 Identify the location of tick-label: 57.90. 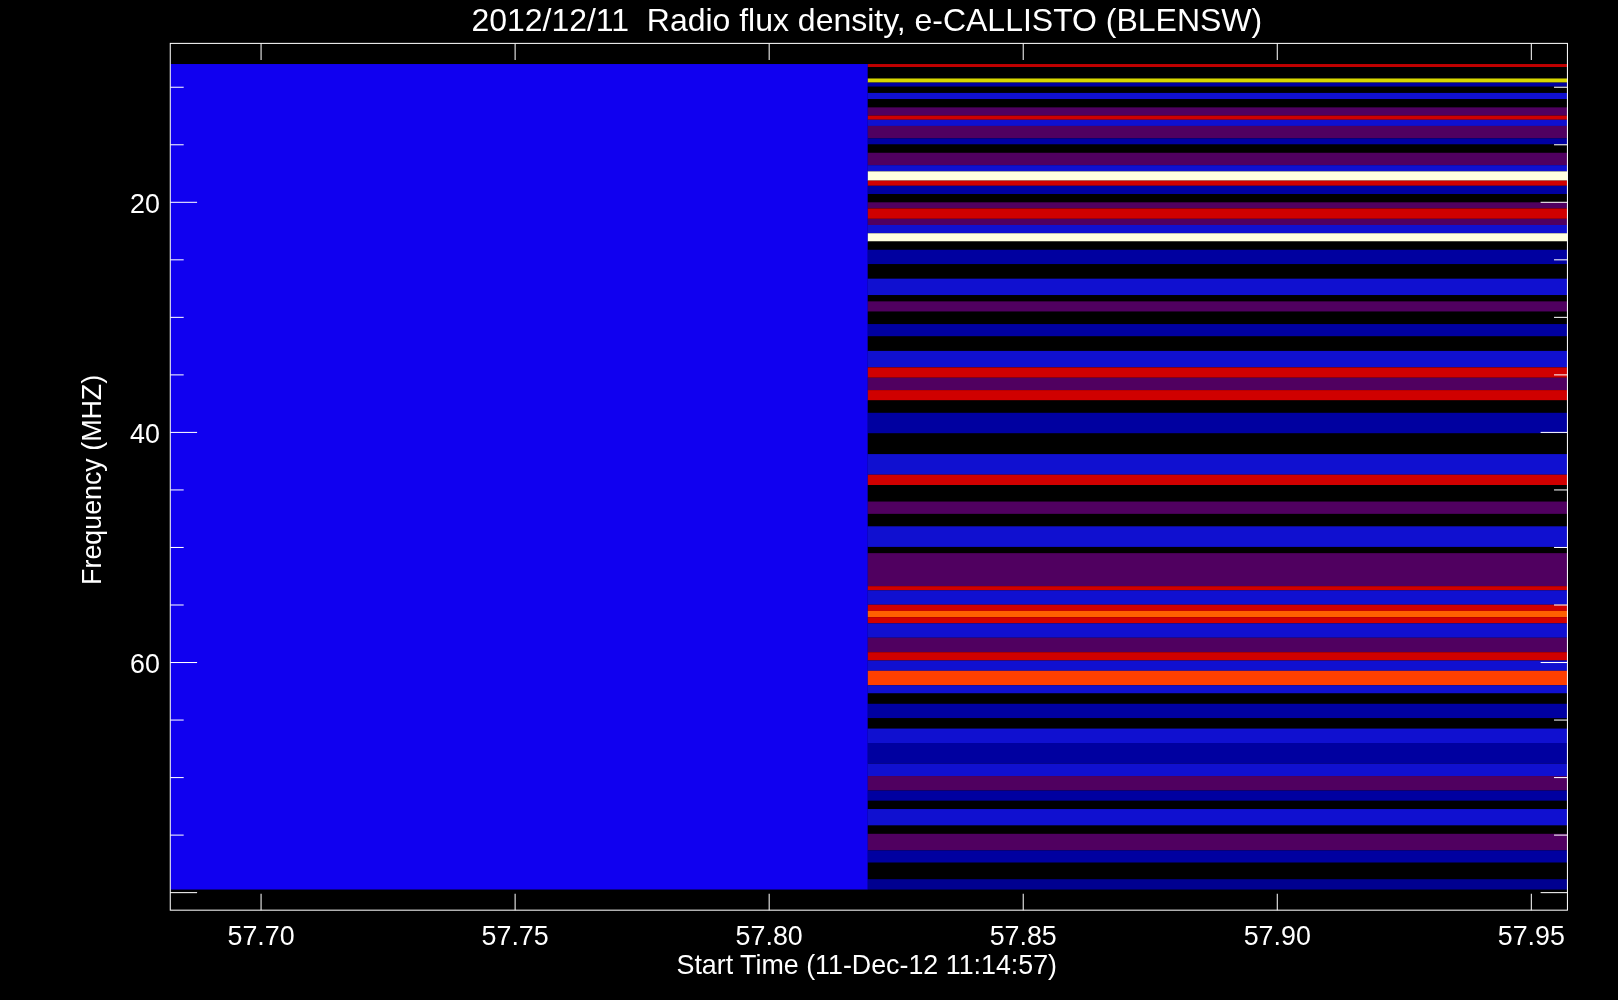
(1277, 936).